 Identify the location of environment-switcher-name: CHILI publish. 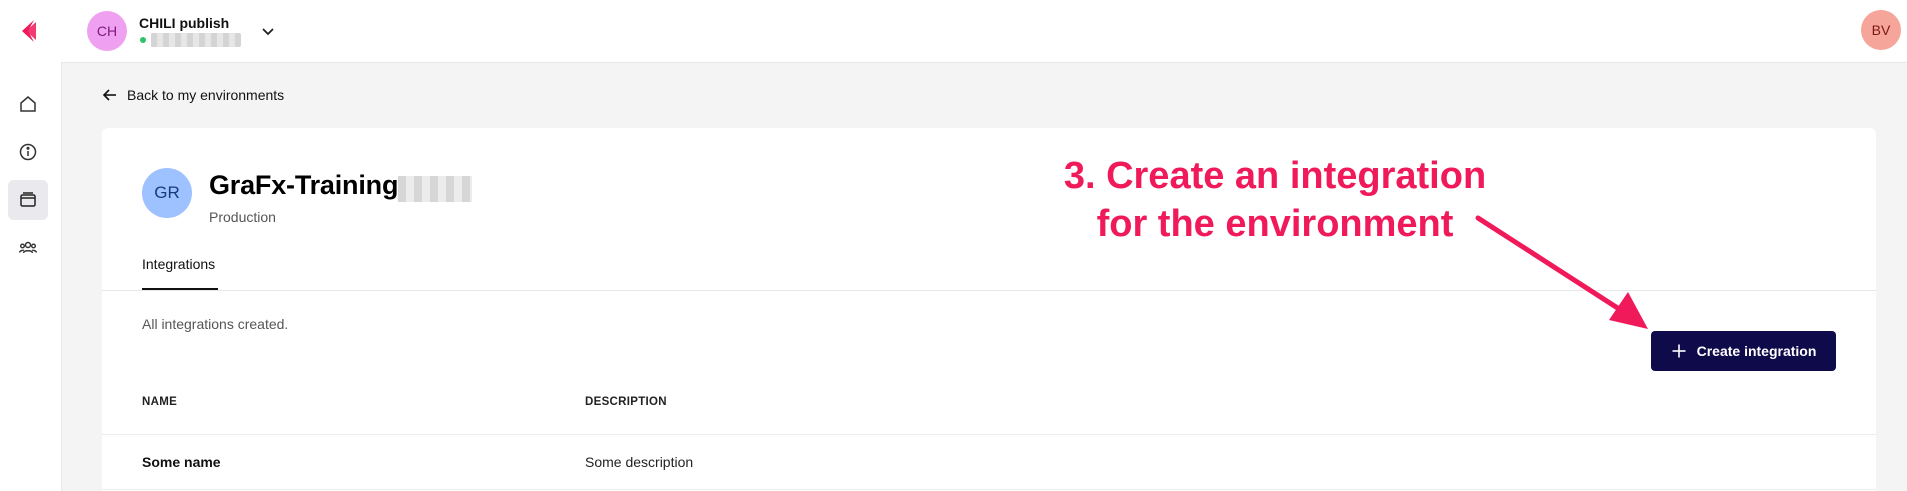
(184, 23).